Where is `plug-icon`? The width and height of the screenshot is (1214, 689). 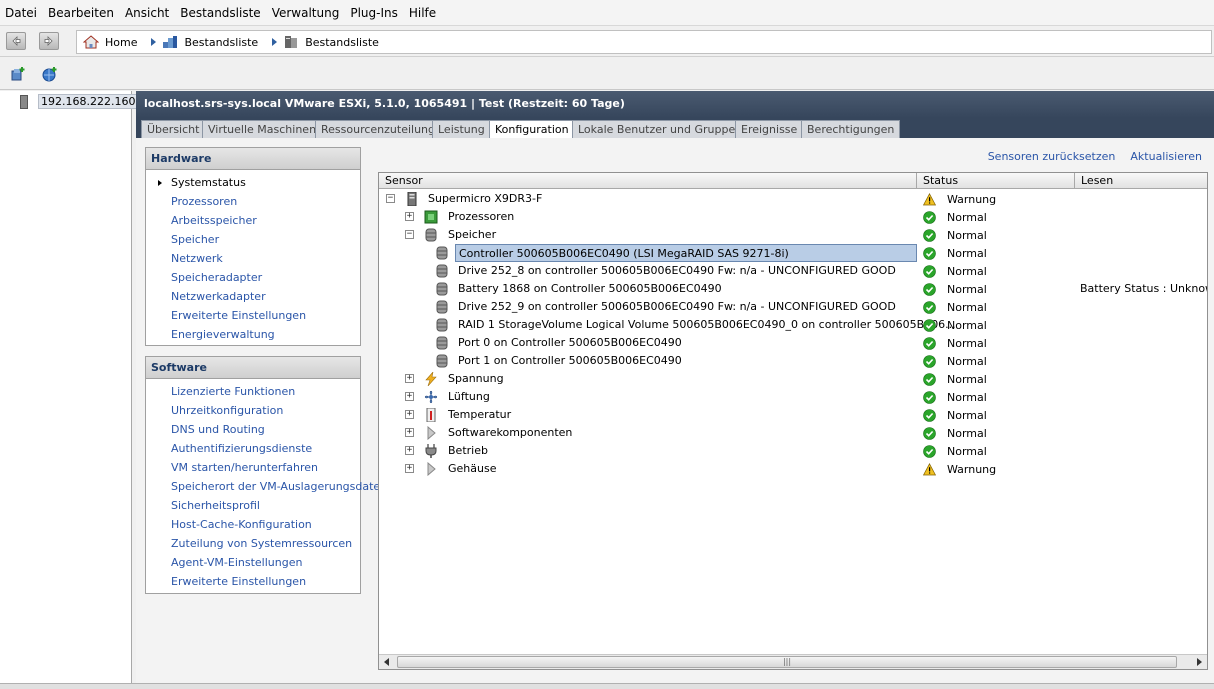
plug-icon is located at coordinates (431, 451).